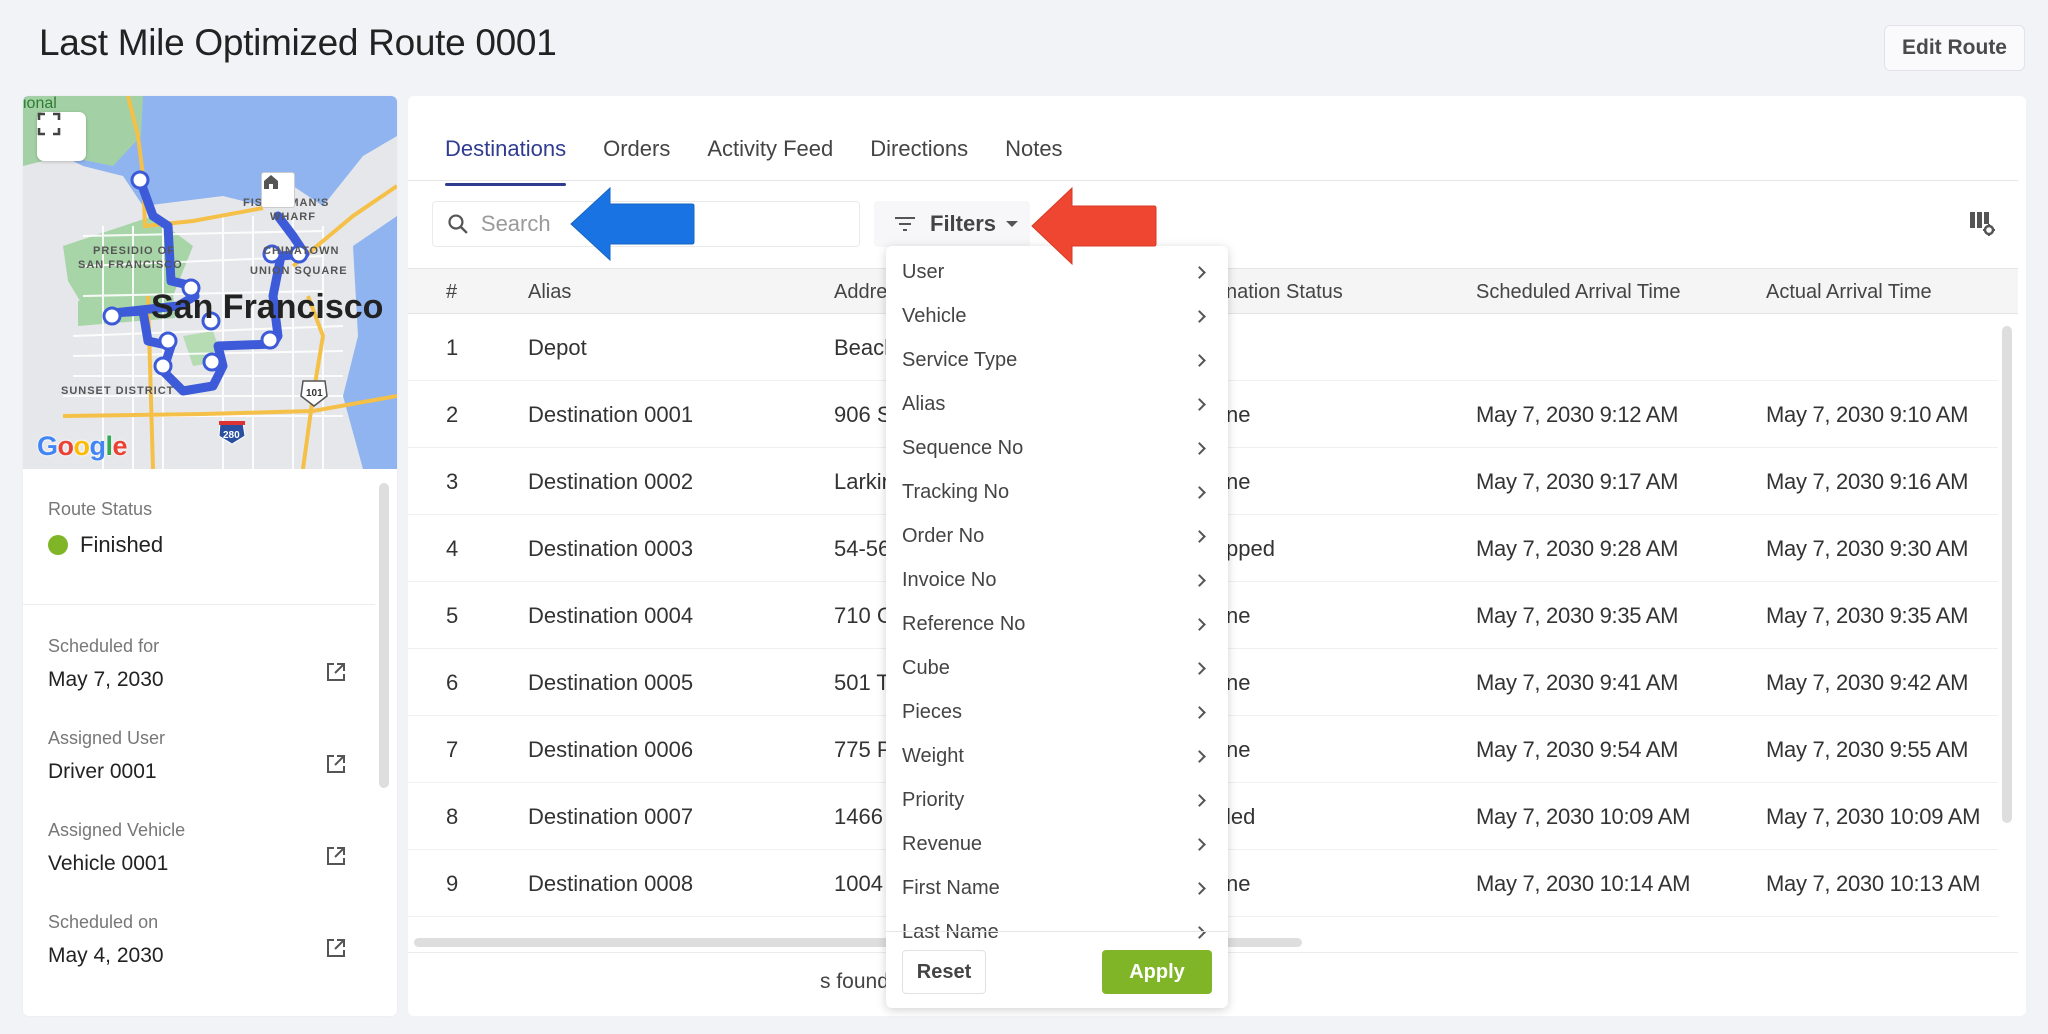 Image resolution: width=2048 pixels, height=1034 pixels. What do you see at coordinates (1094, 226) in the screenshot?
I see `filters-annotation-arrow` at bounding box center [1094, 226].